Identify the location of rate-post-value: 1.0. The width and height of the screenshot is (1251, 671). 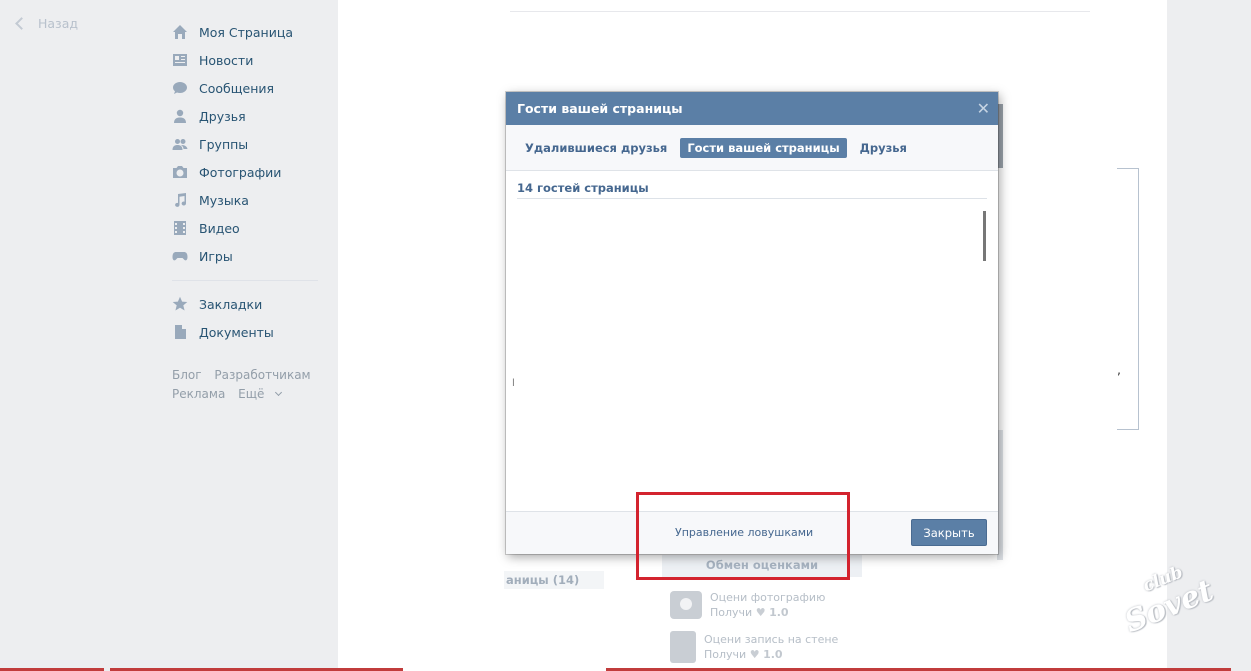
(773, 654).